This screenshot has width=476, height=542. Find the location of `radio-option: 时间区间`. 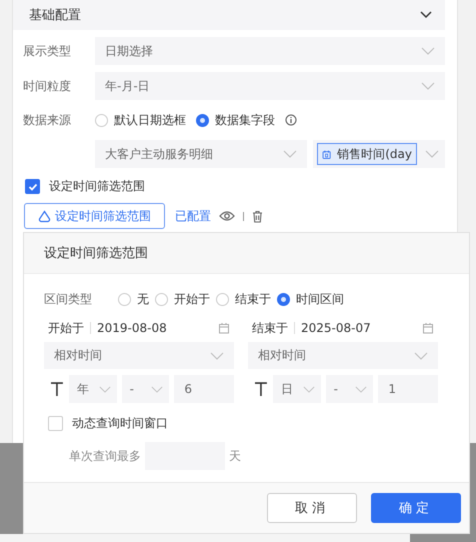

radio-option: 时间区间 is located at coordinates (310, 299).